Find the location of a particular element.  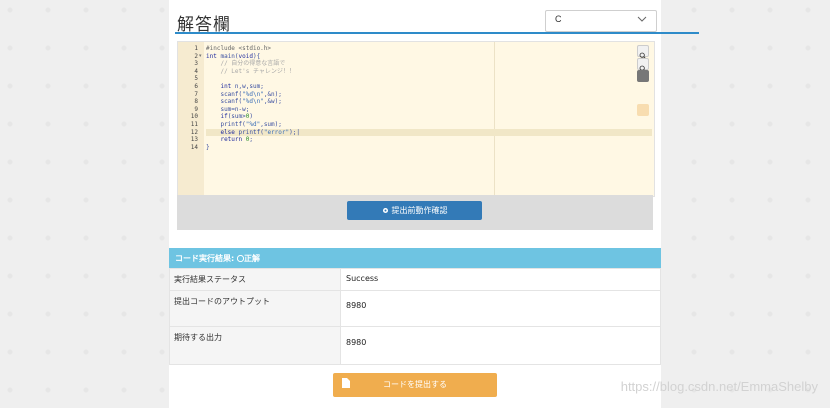

result-key: 提出コードのアウトプット is located at coordinates (255, 308).